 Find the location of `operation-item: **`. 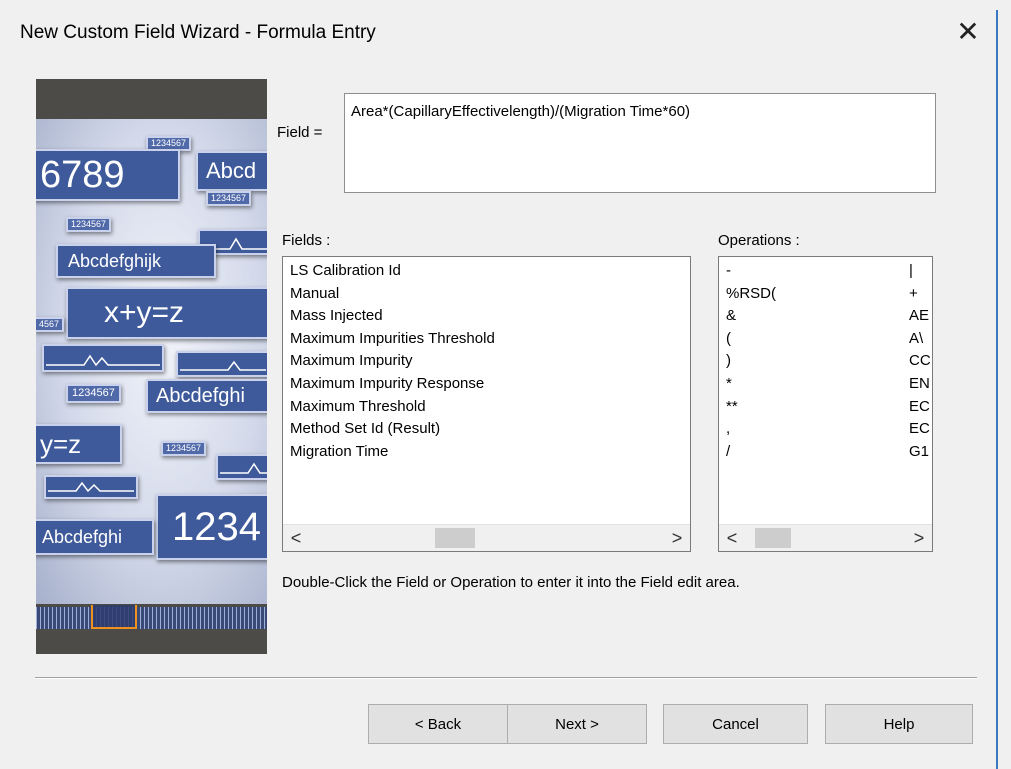

operation-item: ** is located at coordinates (732, 406).